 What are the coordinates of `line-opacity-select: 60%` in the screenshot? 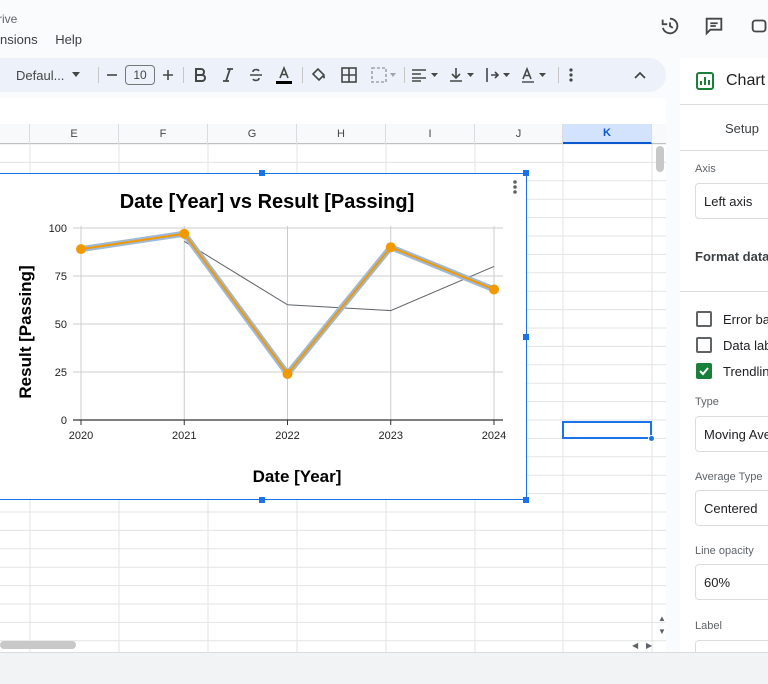 It's located at (731, 582).